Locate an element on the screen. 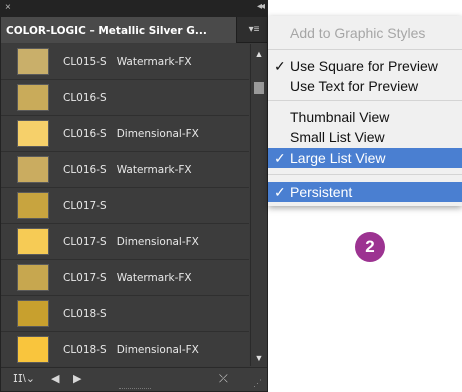 This screenshot has height=392, width=462. list-item: CL018-S is located at coordinates (125, 314).